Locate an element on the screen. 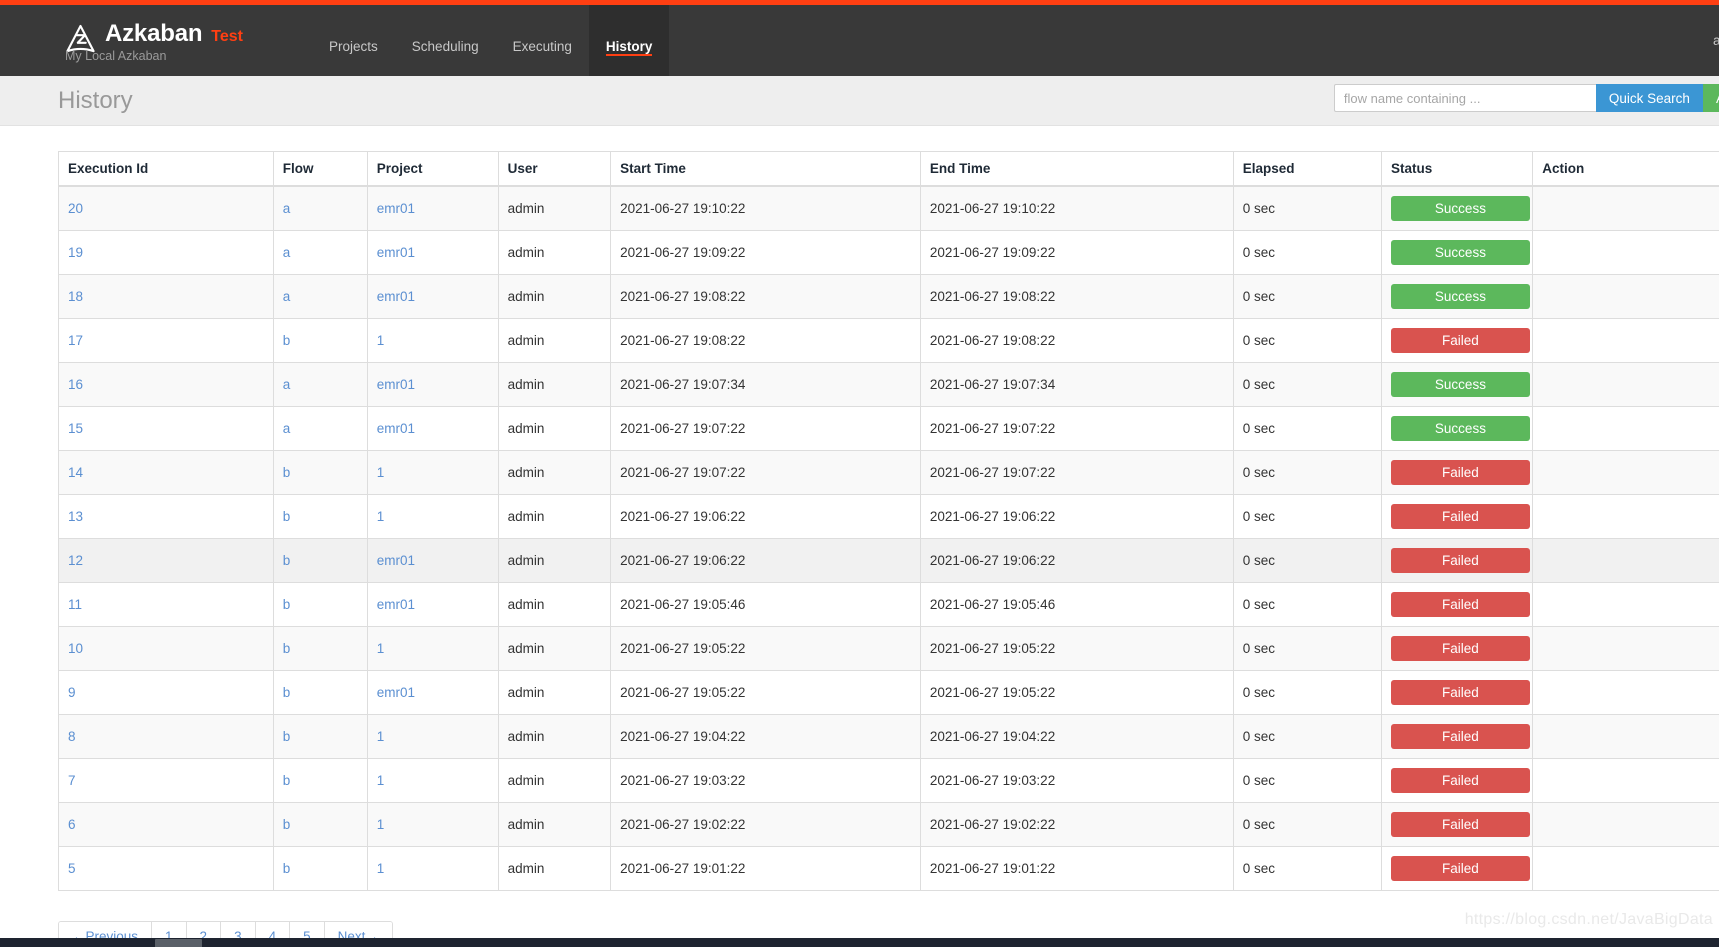 The height and width of the screenshot is (947, 1719). cell-end-time: 2021-06-27 19:08:22 is located at coordinates (1076, 296).